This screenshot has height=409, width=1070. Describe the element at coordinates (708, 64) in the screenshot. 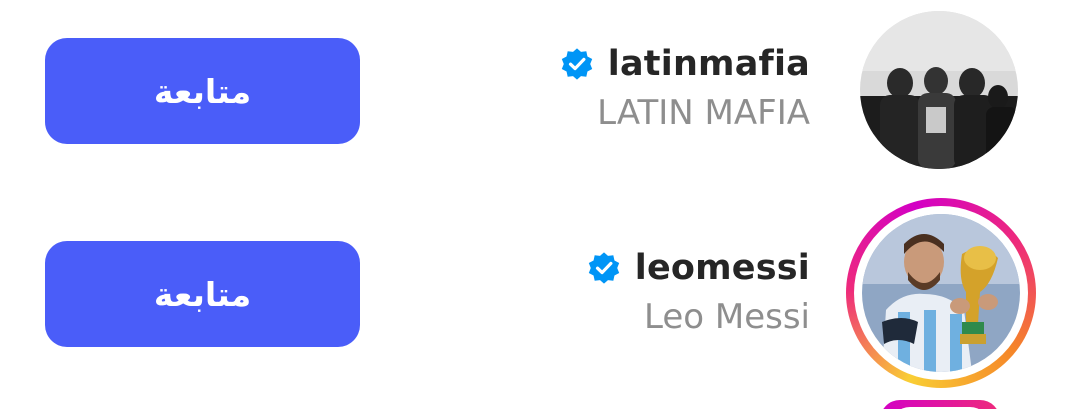

I see `username: latinmafia` at that location.